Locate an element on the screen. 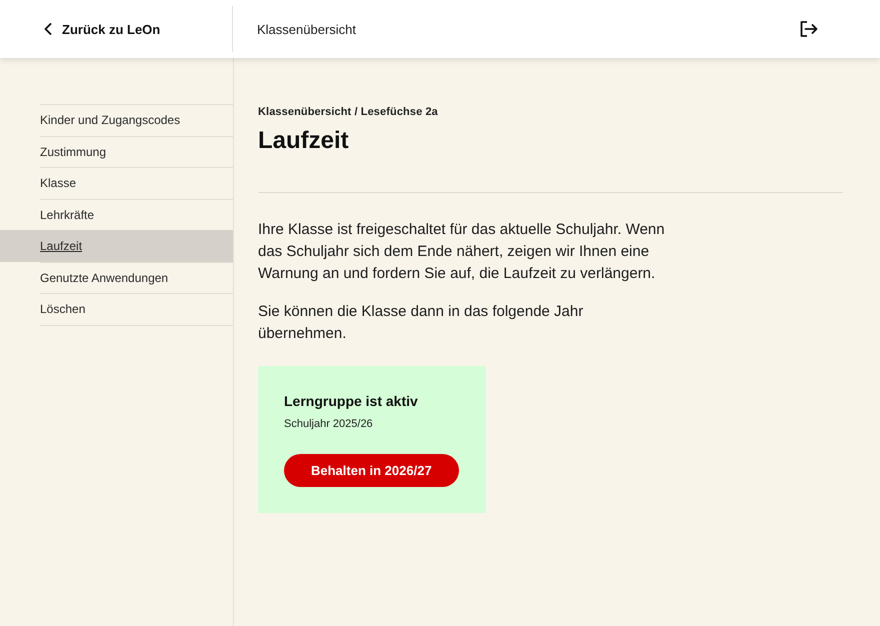 The width and height of the screenshot is (880, 626). description-text: Sie können die Klasse dann in das folgende Jahr übernehmen. is located at coordinates (421, 323).